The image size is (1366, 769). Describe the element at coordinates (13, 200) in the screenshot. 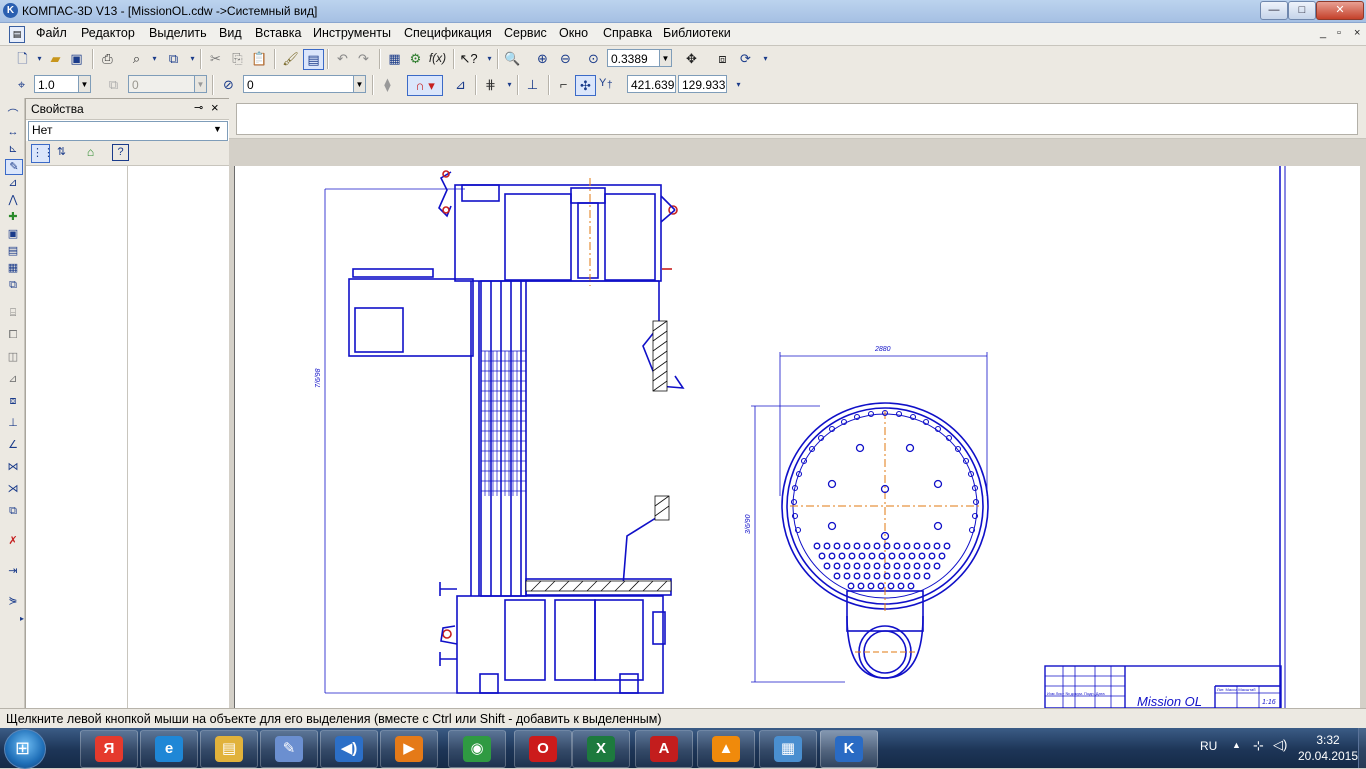

I see `measure-icon: ⋀` at that location.